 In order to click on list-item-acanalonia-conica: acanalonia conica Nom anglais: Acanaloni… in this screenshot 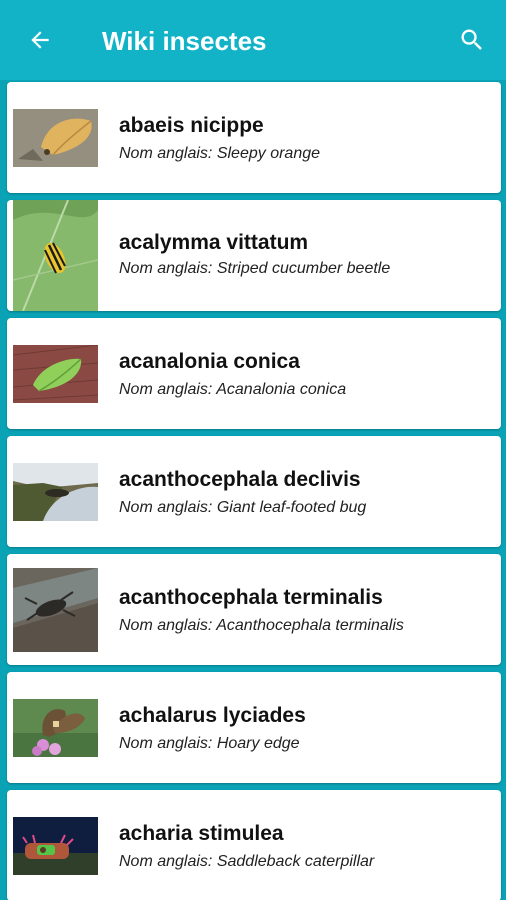, I will do `click(254, 373)`.